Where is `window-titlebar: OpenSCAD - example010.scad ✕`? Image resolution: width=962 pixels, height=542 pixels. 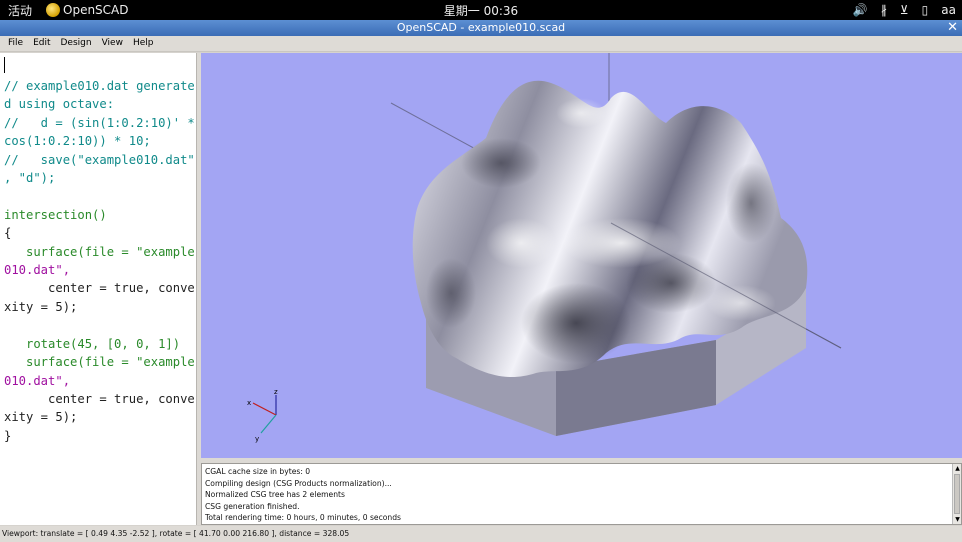
window-titlebar: OpenSCAD - example010.scad ✕ is located at coordinates (481, 28).